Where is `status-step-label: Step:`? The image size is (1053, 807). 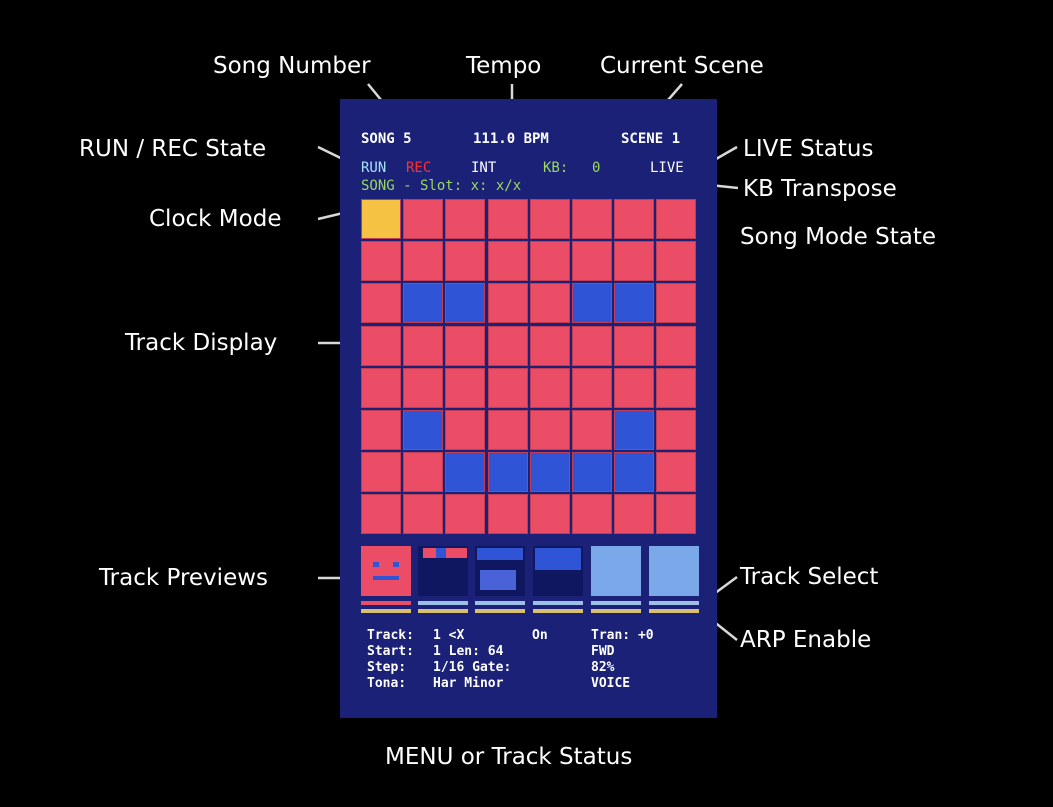
status-step-label: Step: is located at coordinates (387, 667).